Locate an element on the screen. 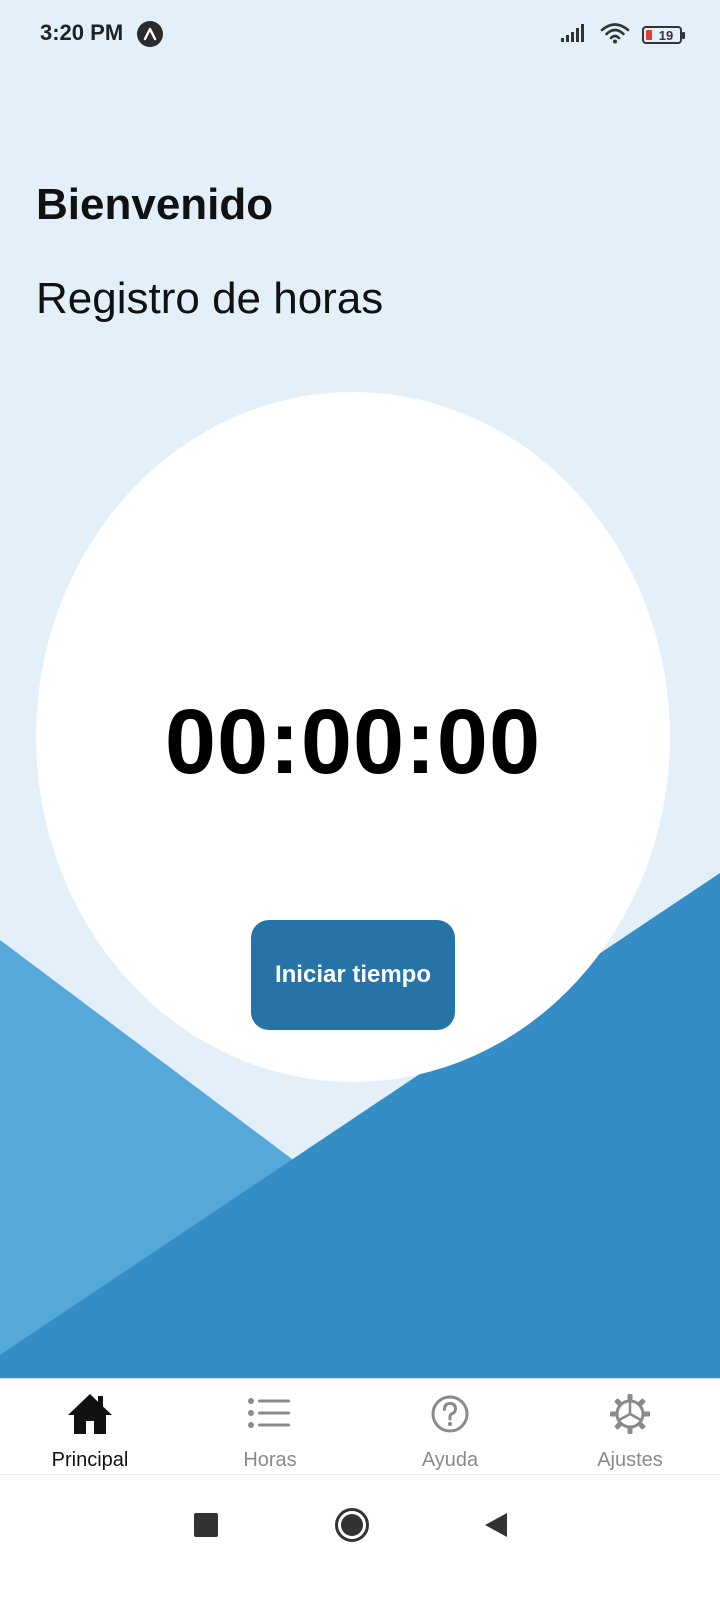 The image size is (720, 1600). battery-icon: 19 is located at coordinates (663, 35).